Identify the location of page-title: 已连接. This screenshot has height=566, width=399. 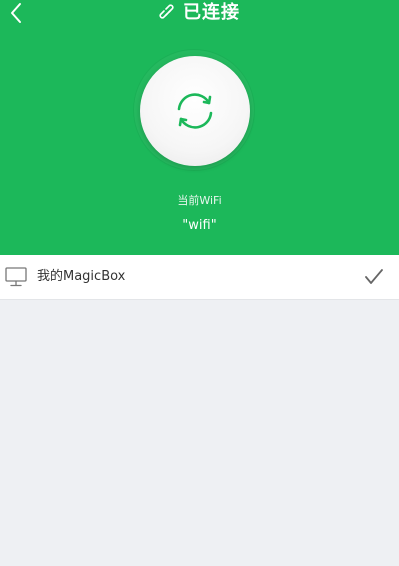
(211, 12).